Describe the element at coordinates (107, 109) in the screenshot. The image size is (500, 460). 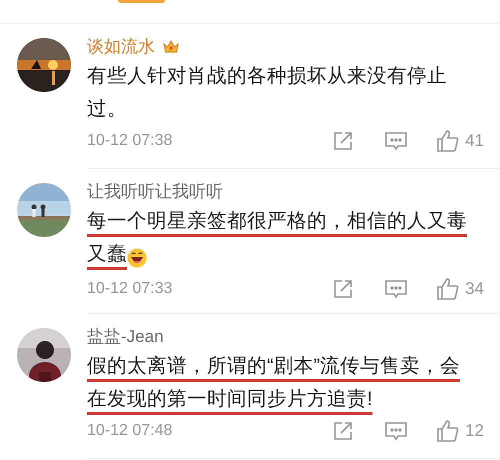
I see `comment-text: 过。` at that location.